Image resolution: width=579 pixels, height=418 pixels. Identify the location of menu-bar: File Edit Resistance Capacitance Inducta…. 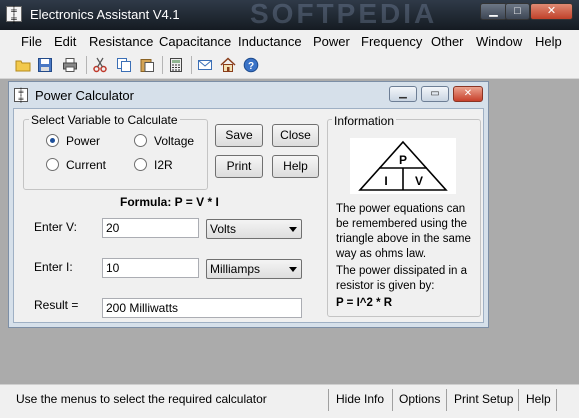
(289, 41).